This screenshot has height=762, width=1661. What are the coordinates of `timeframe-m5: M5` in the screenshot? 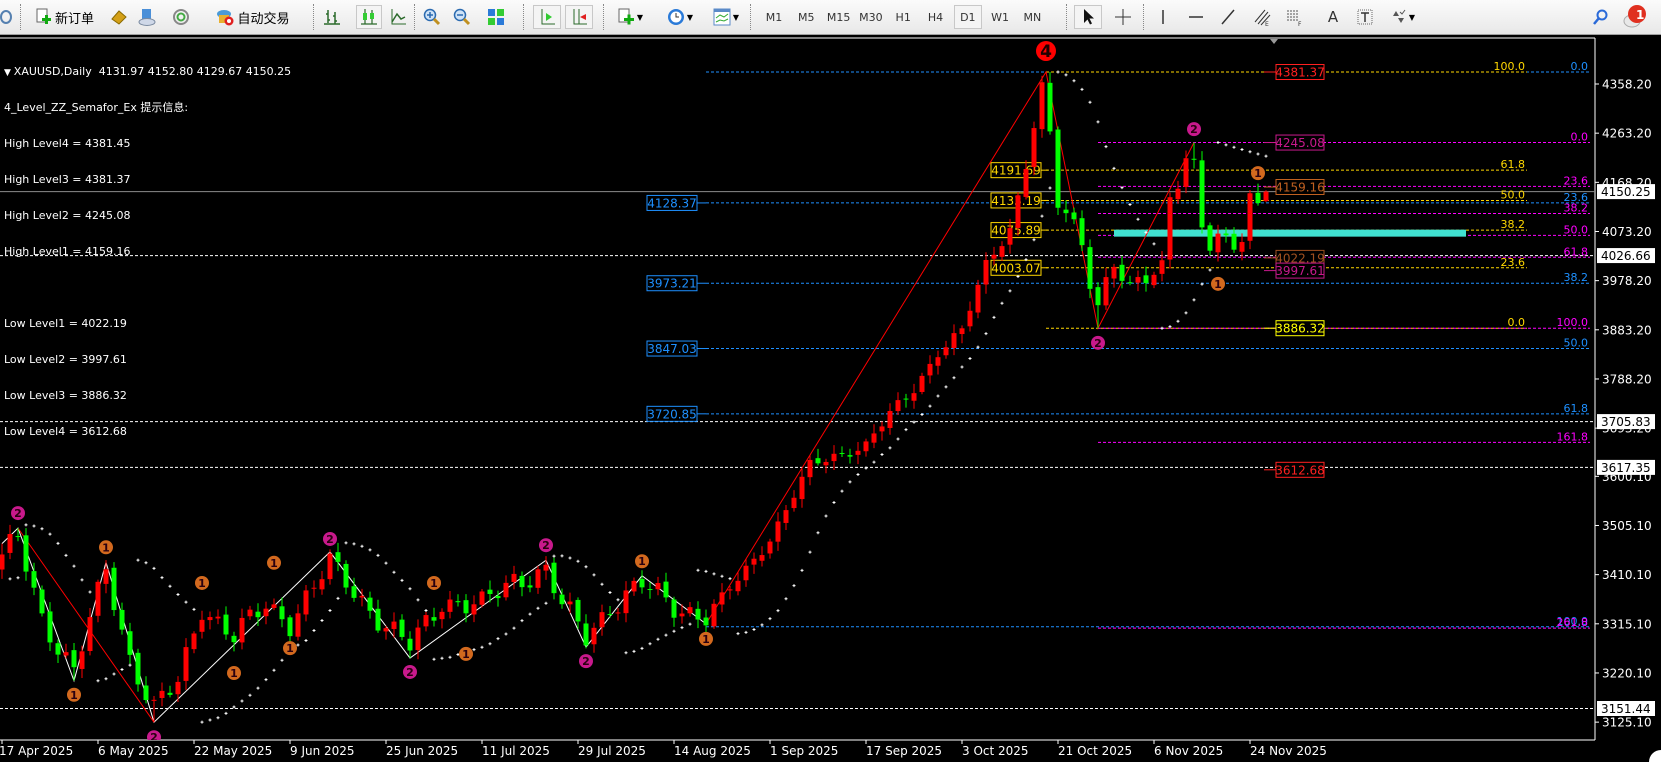 It's located at (806, 17).